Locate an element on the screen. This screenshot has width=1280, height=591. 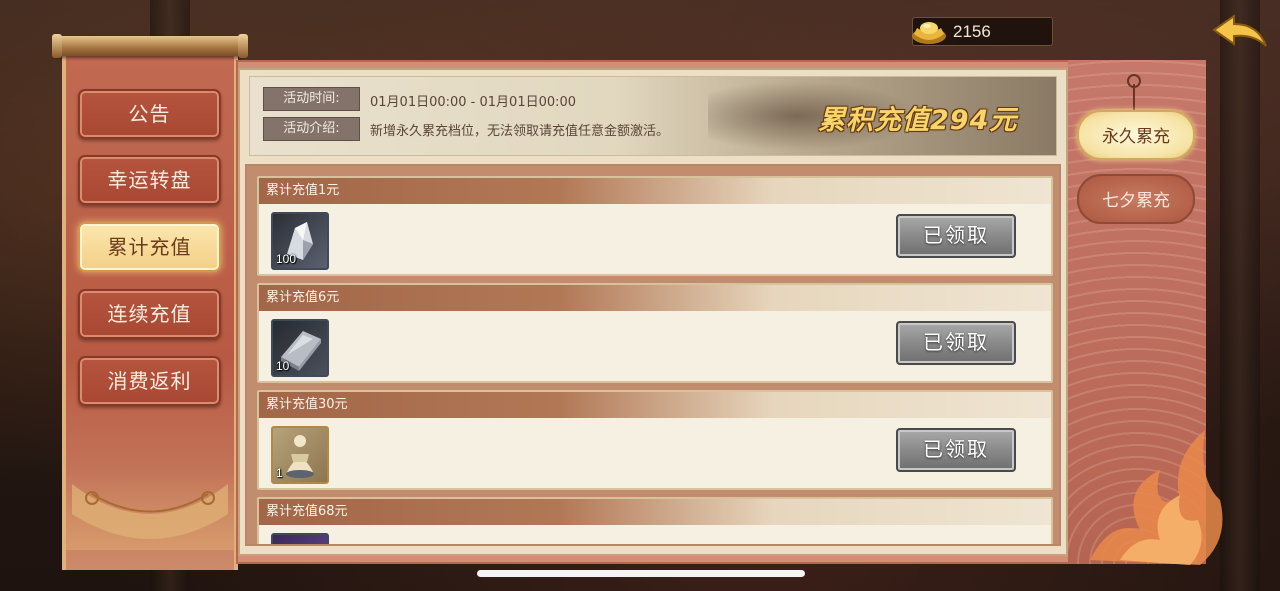
reward-body: 100 已领取 is located at coordinates (655, 239).